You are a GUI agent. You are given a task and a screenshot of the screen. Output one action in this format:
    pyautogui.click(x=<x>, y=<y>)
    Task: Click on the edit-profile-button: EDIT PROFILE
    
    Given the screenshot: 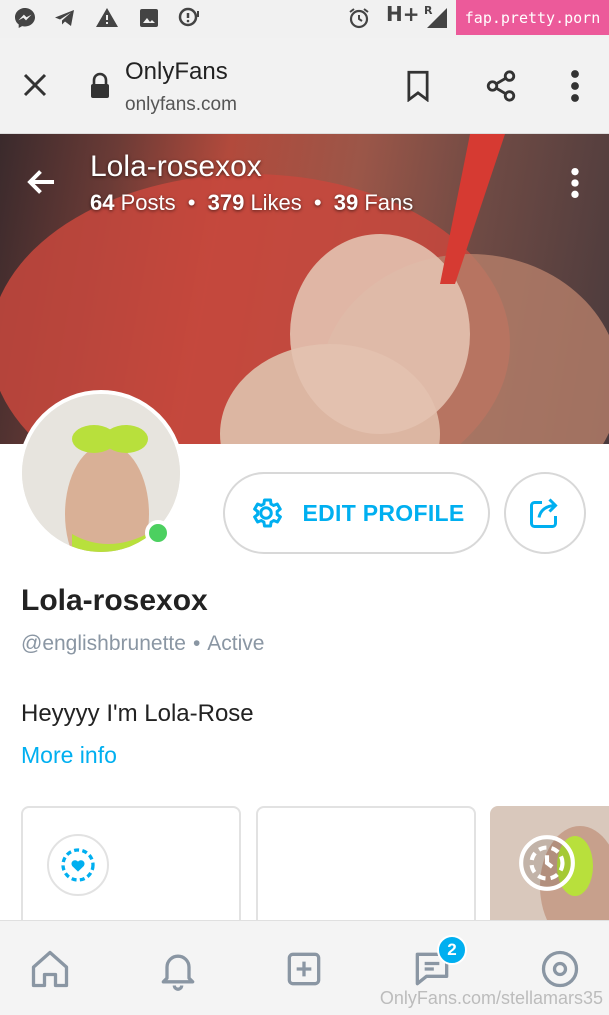 What is the action you would take?
    pyautogui.click(x=356, y=513)
    